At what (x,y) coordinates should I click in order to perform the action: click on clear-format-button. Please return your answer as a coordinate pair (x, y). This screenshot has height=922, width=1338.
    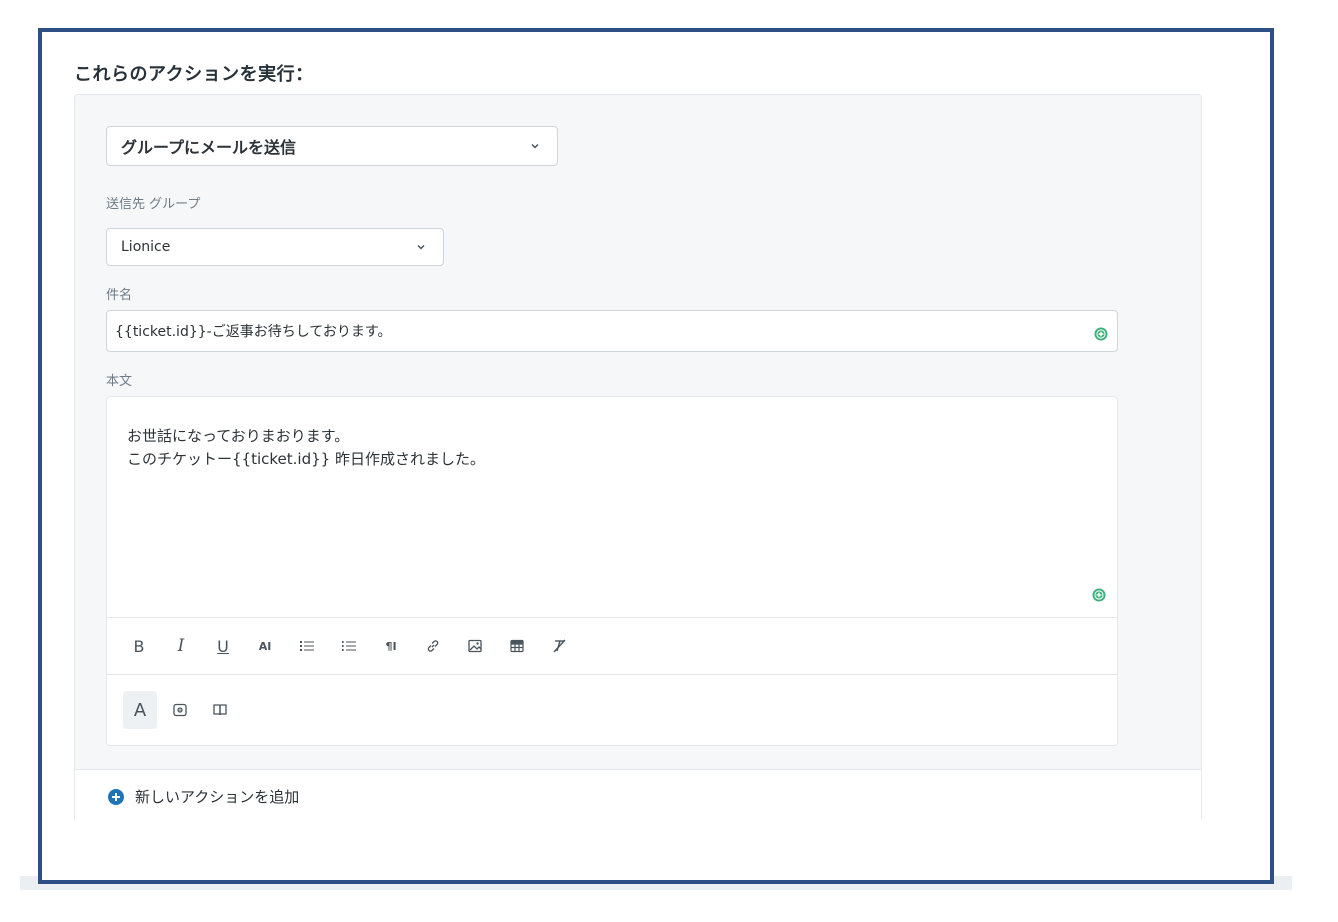
    Looking at the image, I should click on (559, 646).